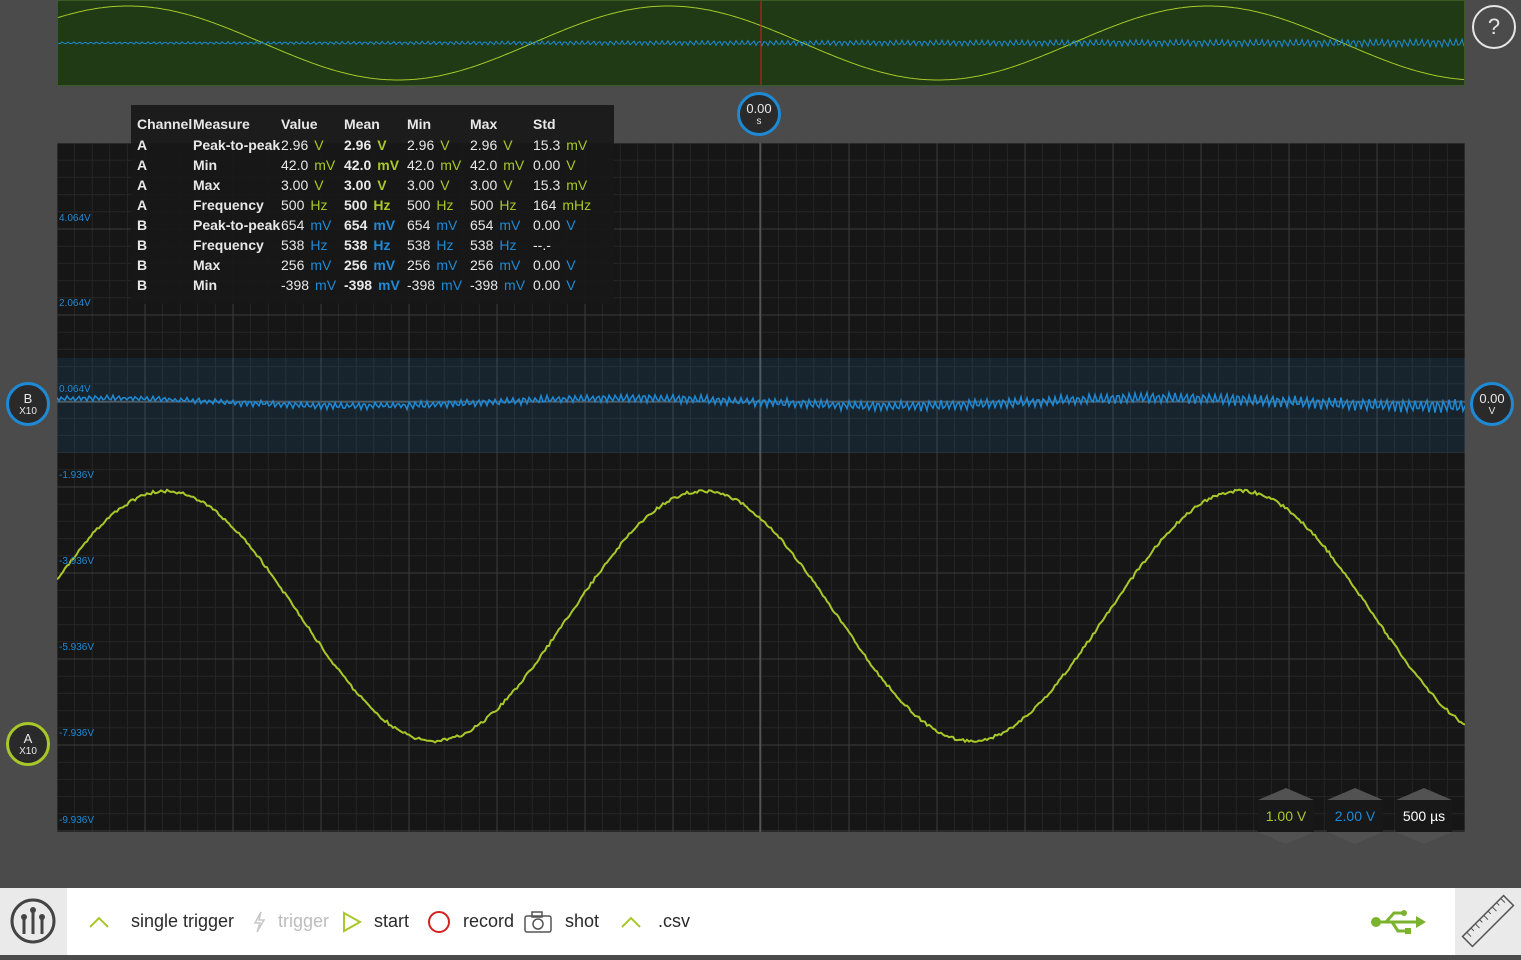 The width and height of the screenshot is (1521, 960). I want to click on ruler-icon, so click(1488, 921).